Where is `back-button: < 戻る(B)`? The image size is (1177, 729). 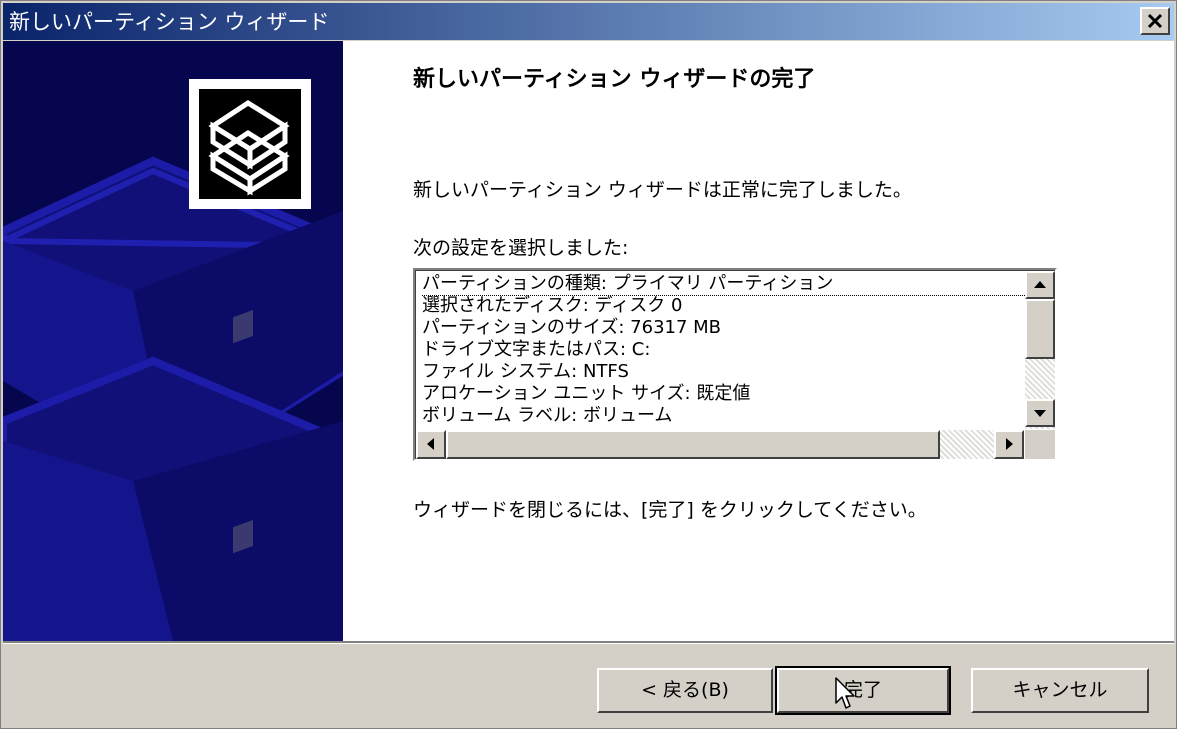 back-button: < 戻る(B) is located at coordinates (685, 690).